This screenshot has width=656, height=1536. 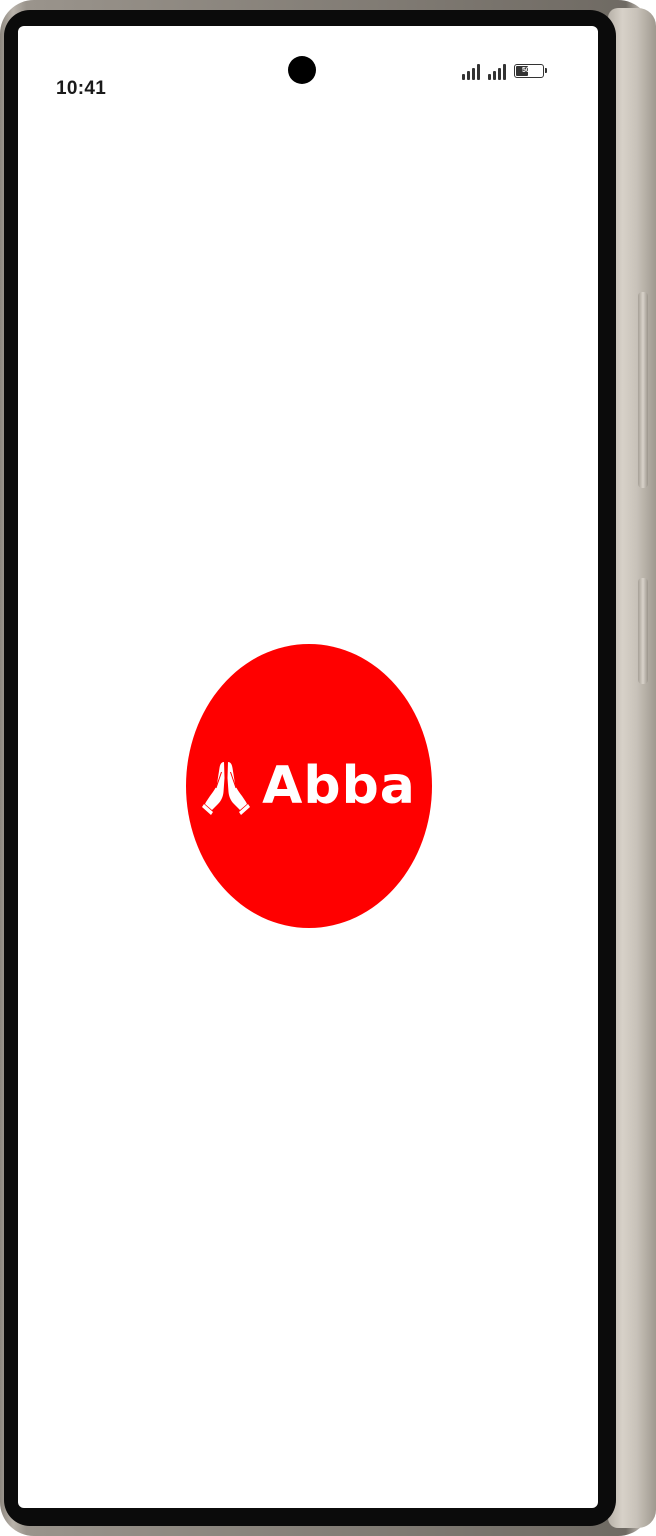 I want to click on status-icons: 50%, so click(x=504, y=71).